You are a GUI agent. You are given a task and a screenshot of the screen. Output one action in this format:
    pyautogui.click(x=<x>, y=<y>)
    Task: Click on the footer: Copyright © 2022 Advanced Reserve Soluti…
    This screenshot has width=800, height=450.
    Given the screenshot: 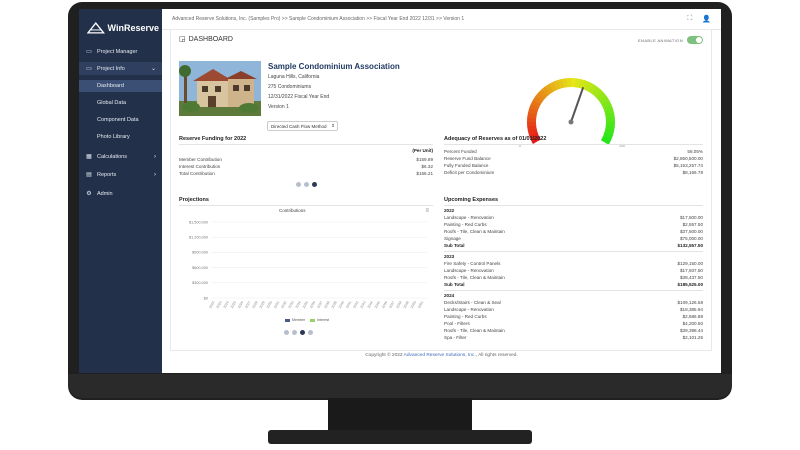 What is the action you would take?
    pyautogui.click(x=441, y=355)
    